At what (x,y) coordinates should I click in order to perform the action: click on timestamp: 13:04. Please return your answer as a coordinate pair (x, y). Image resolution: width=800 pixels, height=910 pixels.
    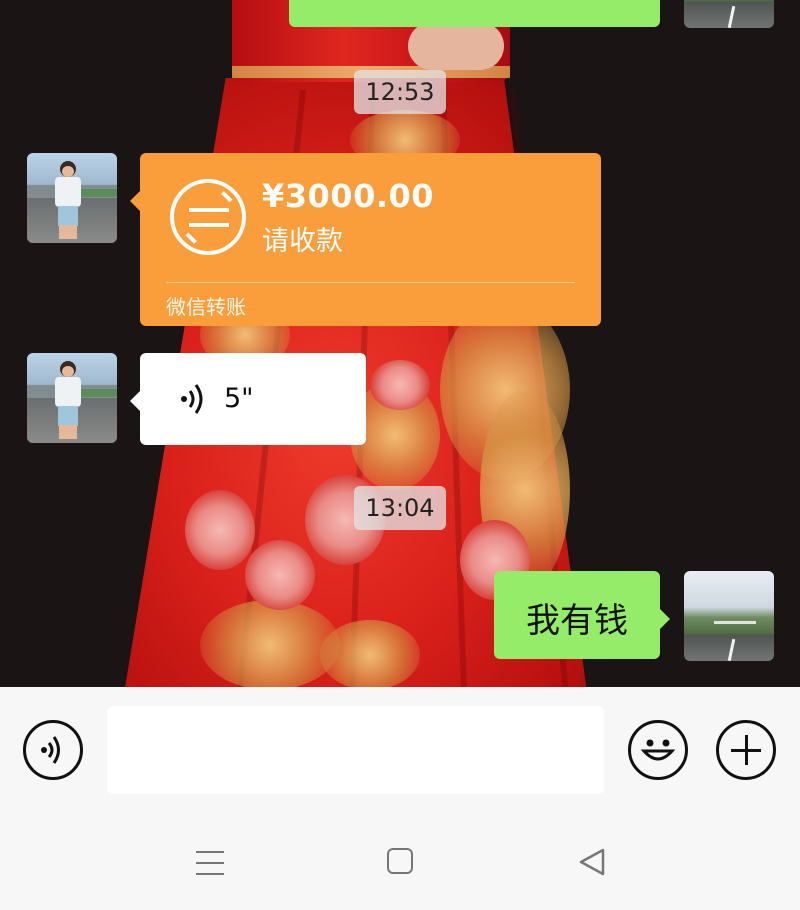
    Looking at the image, I should click on (400, 508).